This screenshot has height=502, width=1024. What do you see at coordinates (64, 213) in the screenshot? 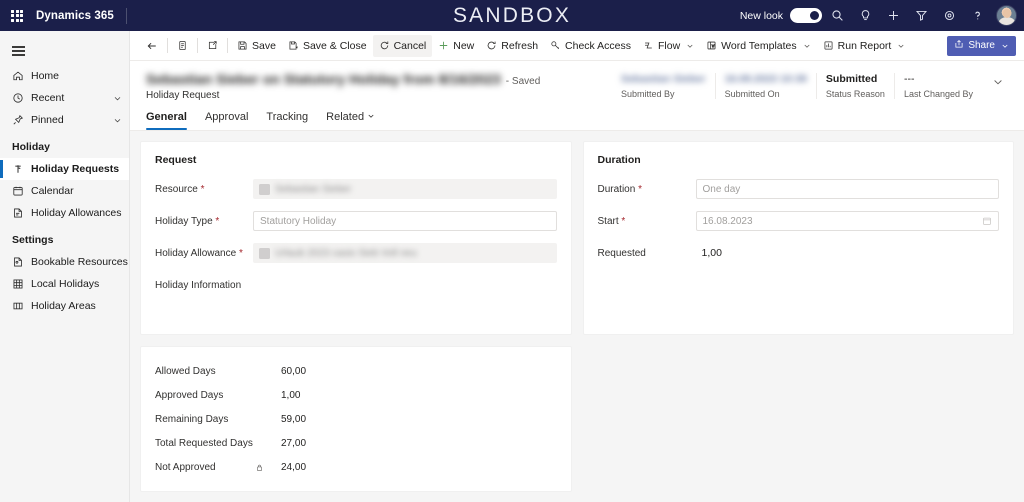
I see `sidebar-item-holiday-allowances: Holiday Allowances` at bounding box center [64, 213].